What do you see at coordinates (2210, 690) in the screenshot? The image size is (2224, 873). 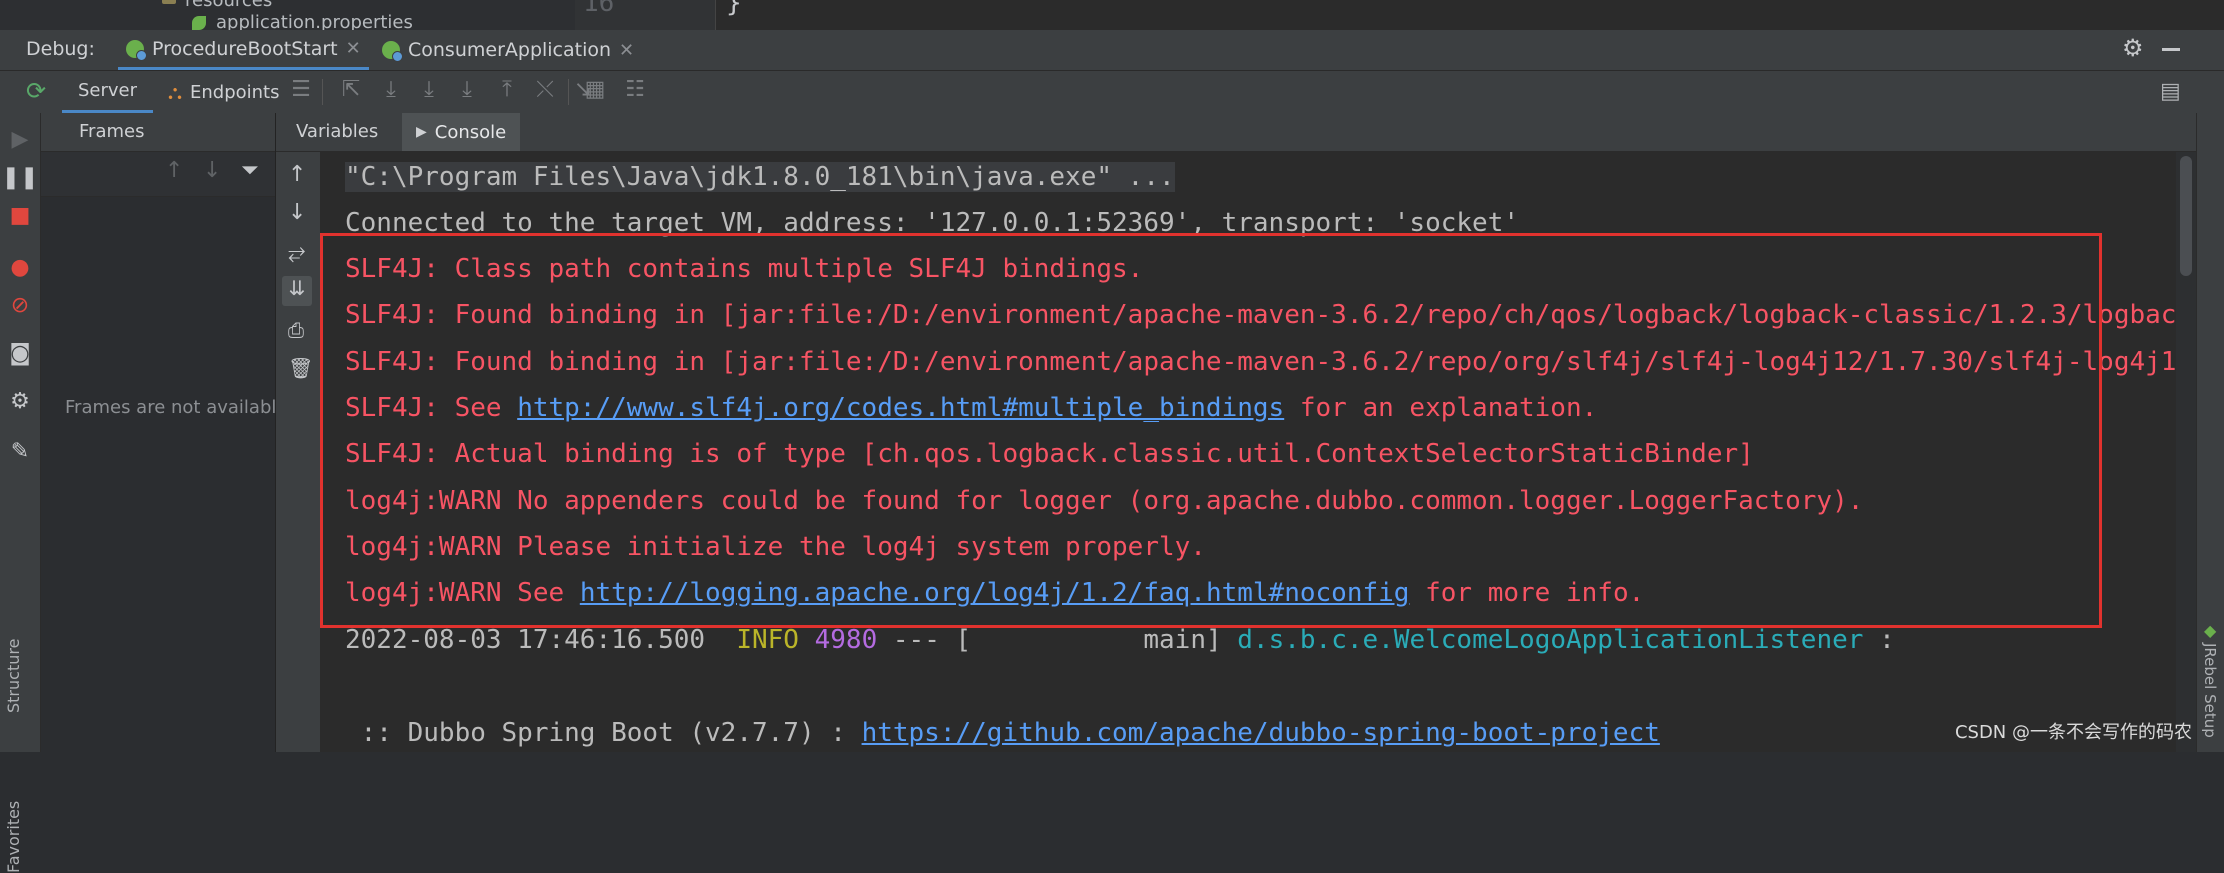 I see `jrebel-side-tab: JRebel Setup` at bounding box center [2210, 690].